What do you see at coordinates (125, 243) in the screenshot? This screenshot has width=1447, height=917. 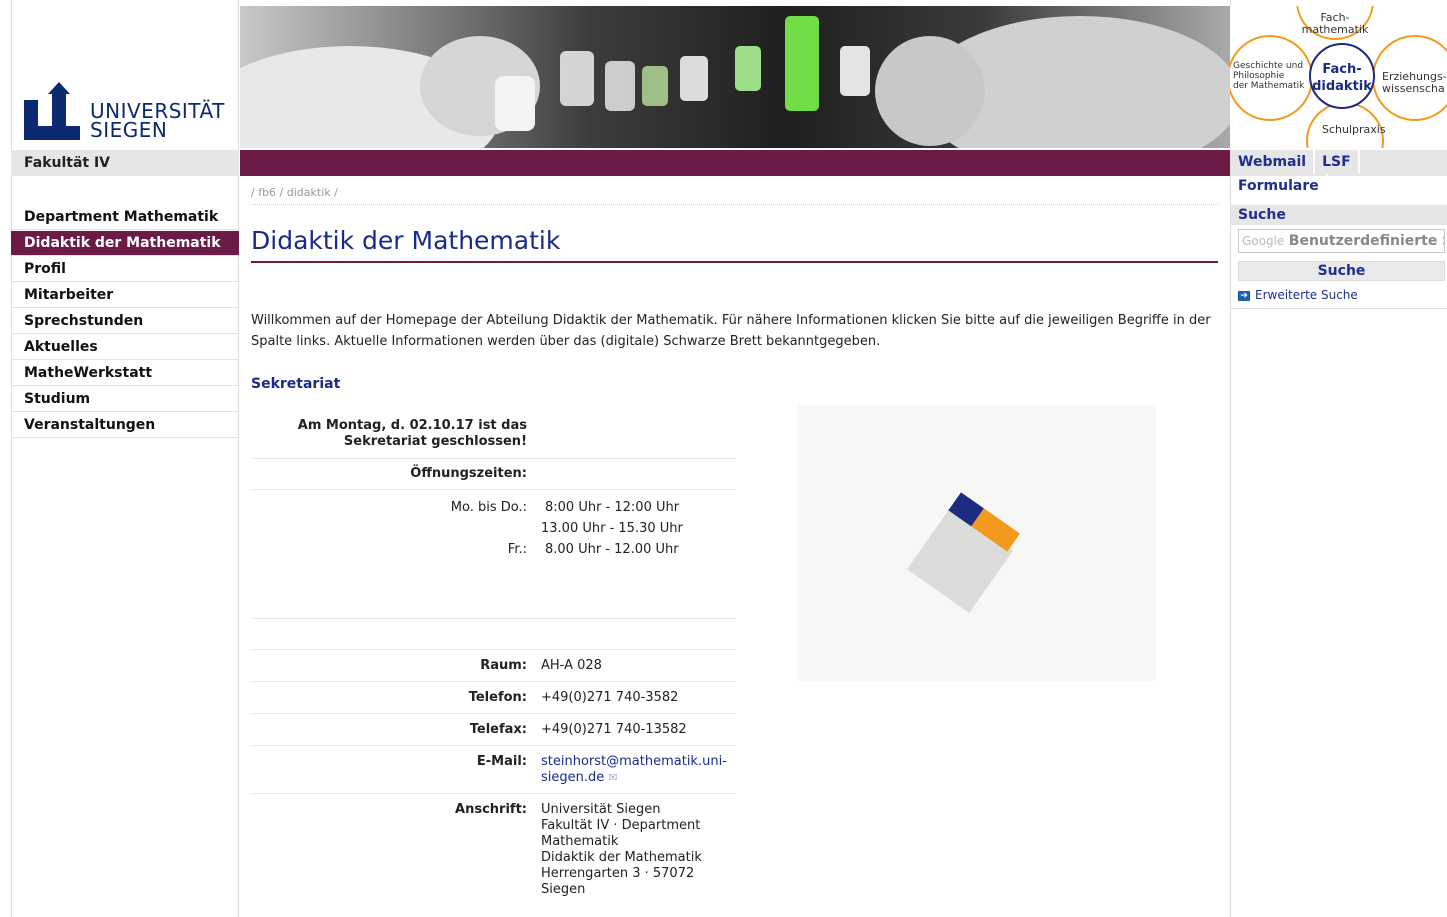 I see `sidebar-item-didaktik: Didaktik der Mathematik` at bounding box center [125, 243].